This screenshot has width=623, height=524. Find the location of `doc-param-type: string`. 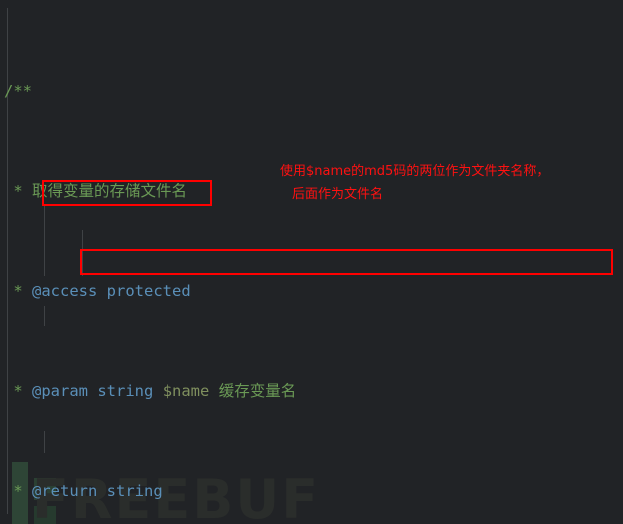

doc-param-type: string is located at coordinates (125, 391).